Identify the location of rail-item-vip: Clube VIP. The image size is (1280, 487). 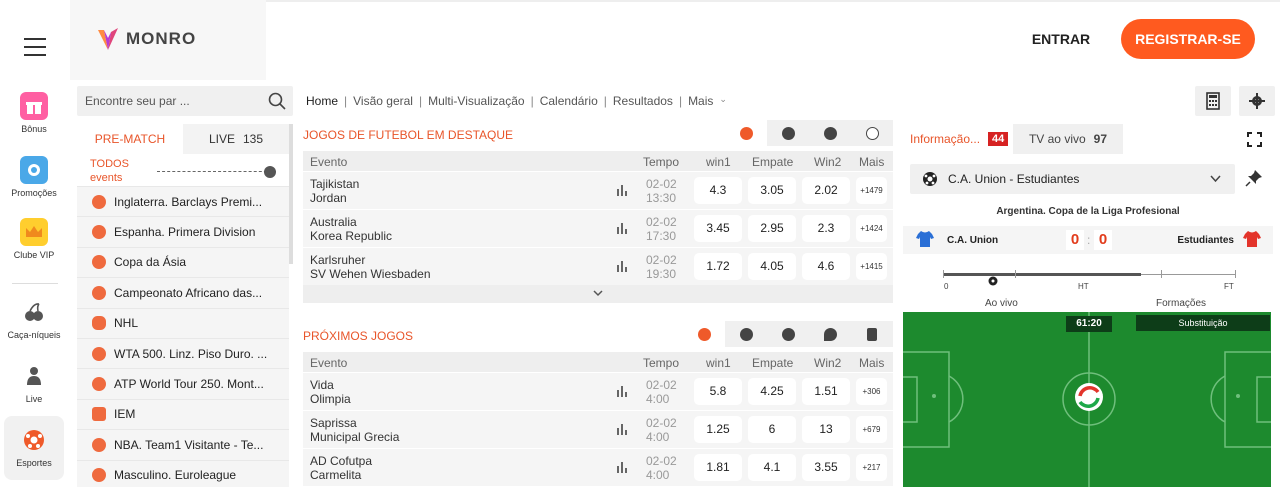
(34, 239).